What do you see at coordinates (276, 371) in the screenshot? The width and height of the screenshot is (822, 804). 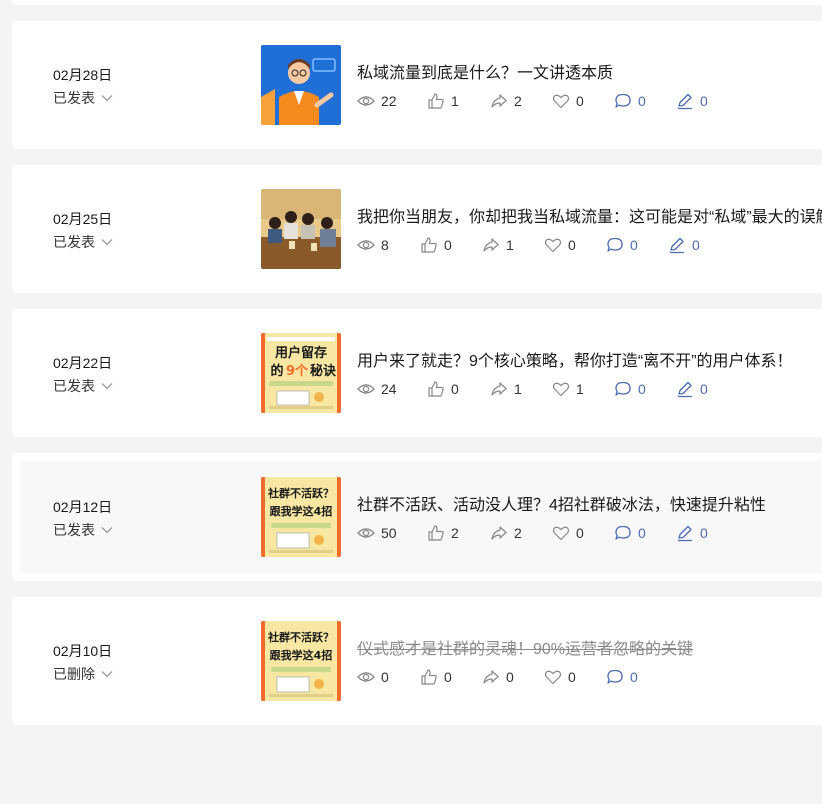 I see `thumb-text-de: 的` at bounding box center [276, 371].